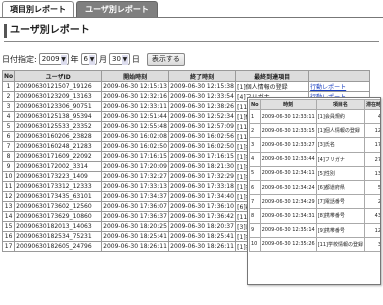  What do you see at coordinates (202, 146) in the screenshot?
I see `row-end-time: 2009-06-30 16:02:50` at bounding box center [202, 146].